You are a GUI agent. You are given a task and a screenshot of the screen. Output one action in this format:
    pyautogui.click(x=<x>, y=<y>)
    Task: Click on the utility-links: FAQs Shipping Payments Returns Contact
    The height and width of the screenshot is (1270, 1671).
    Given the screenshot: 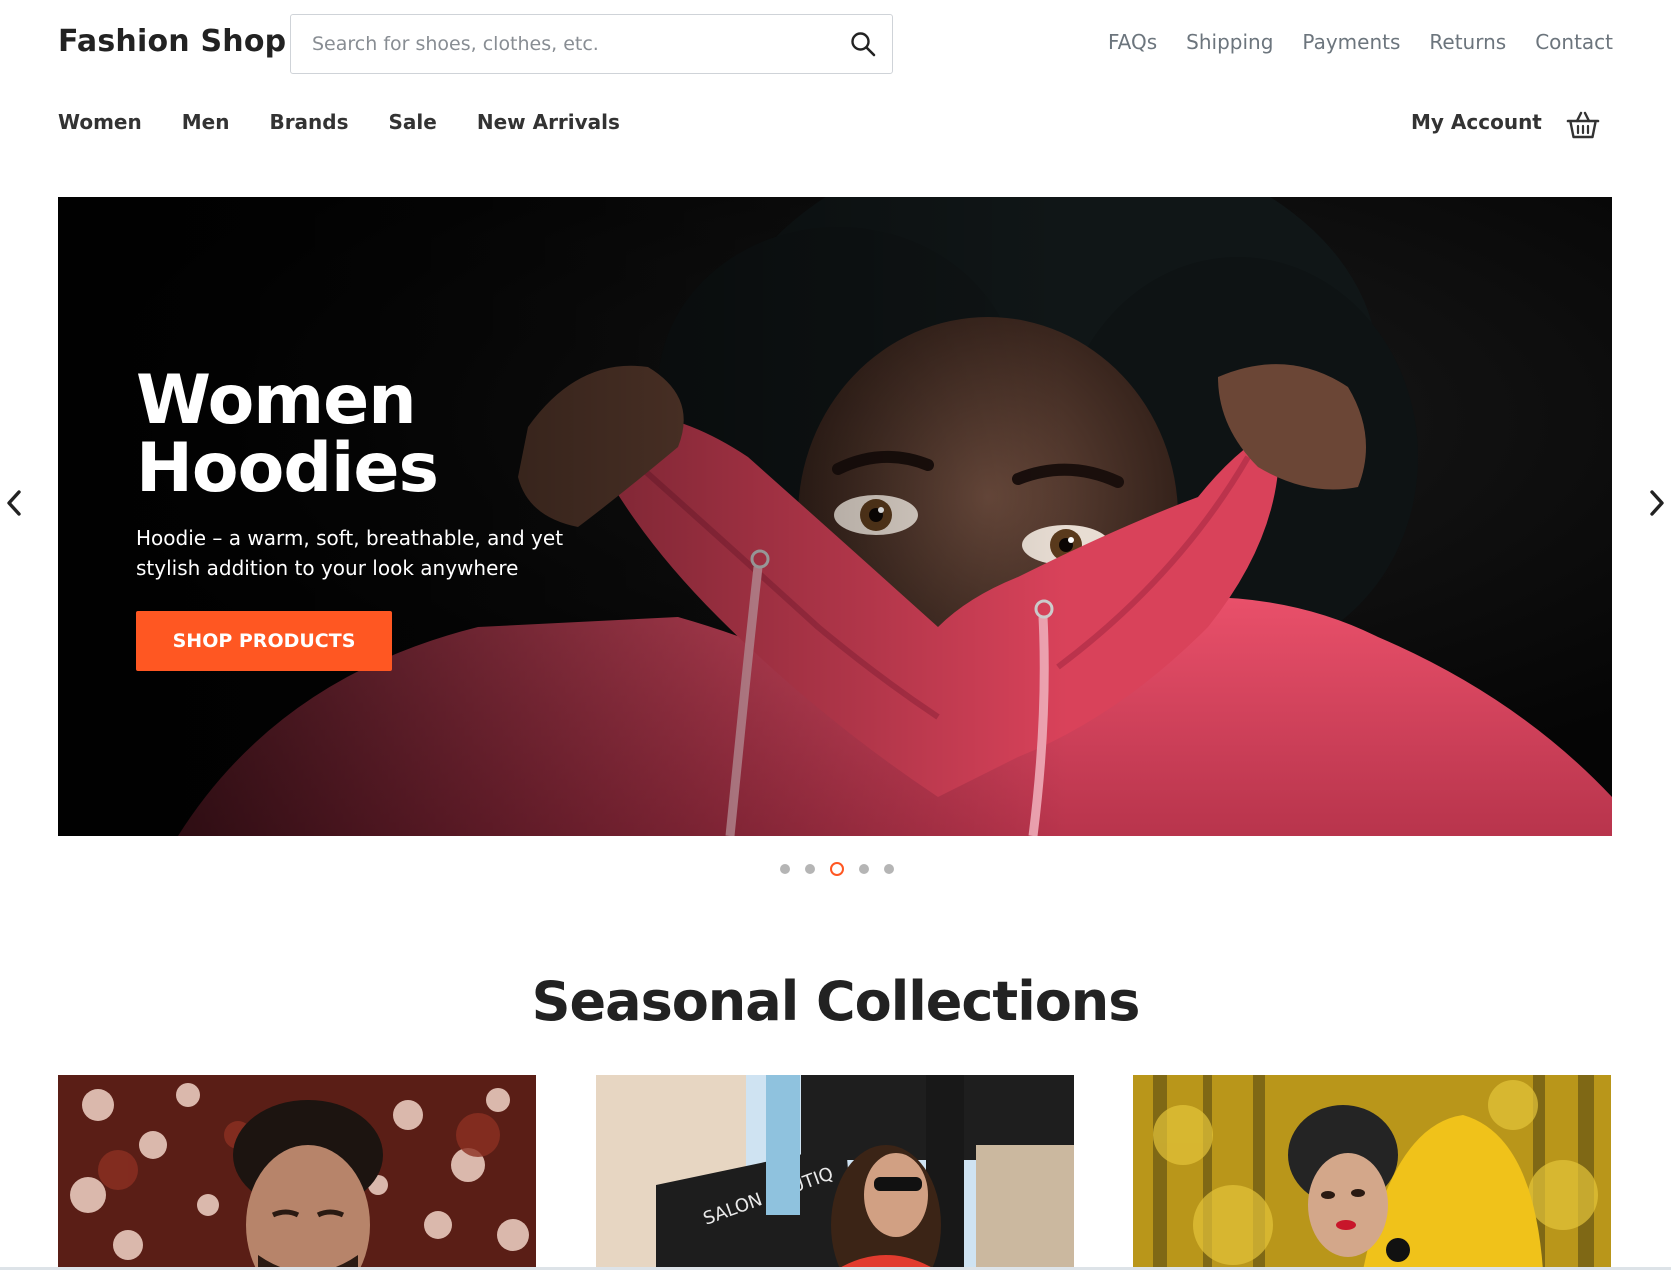 What is the action you would take?
    pyautogui.click(x=1360, y=42)
    